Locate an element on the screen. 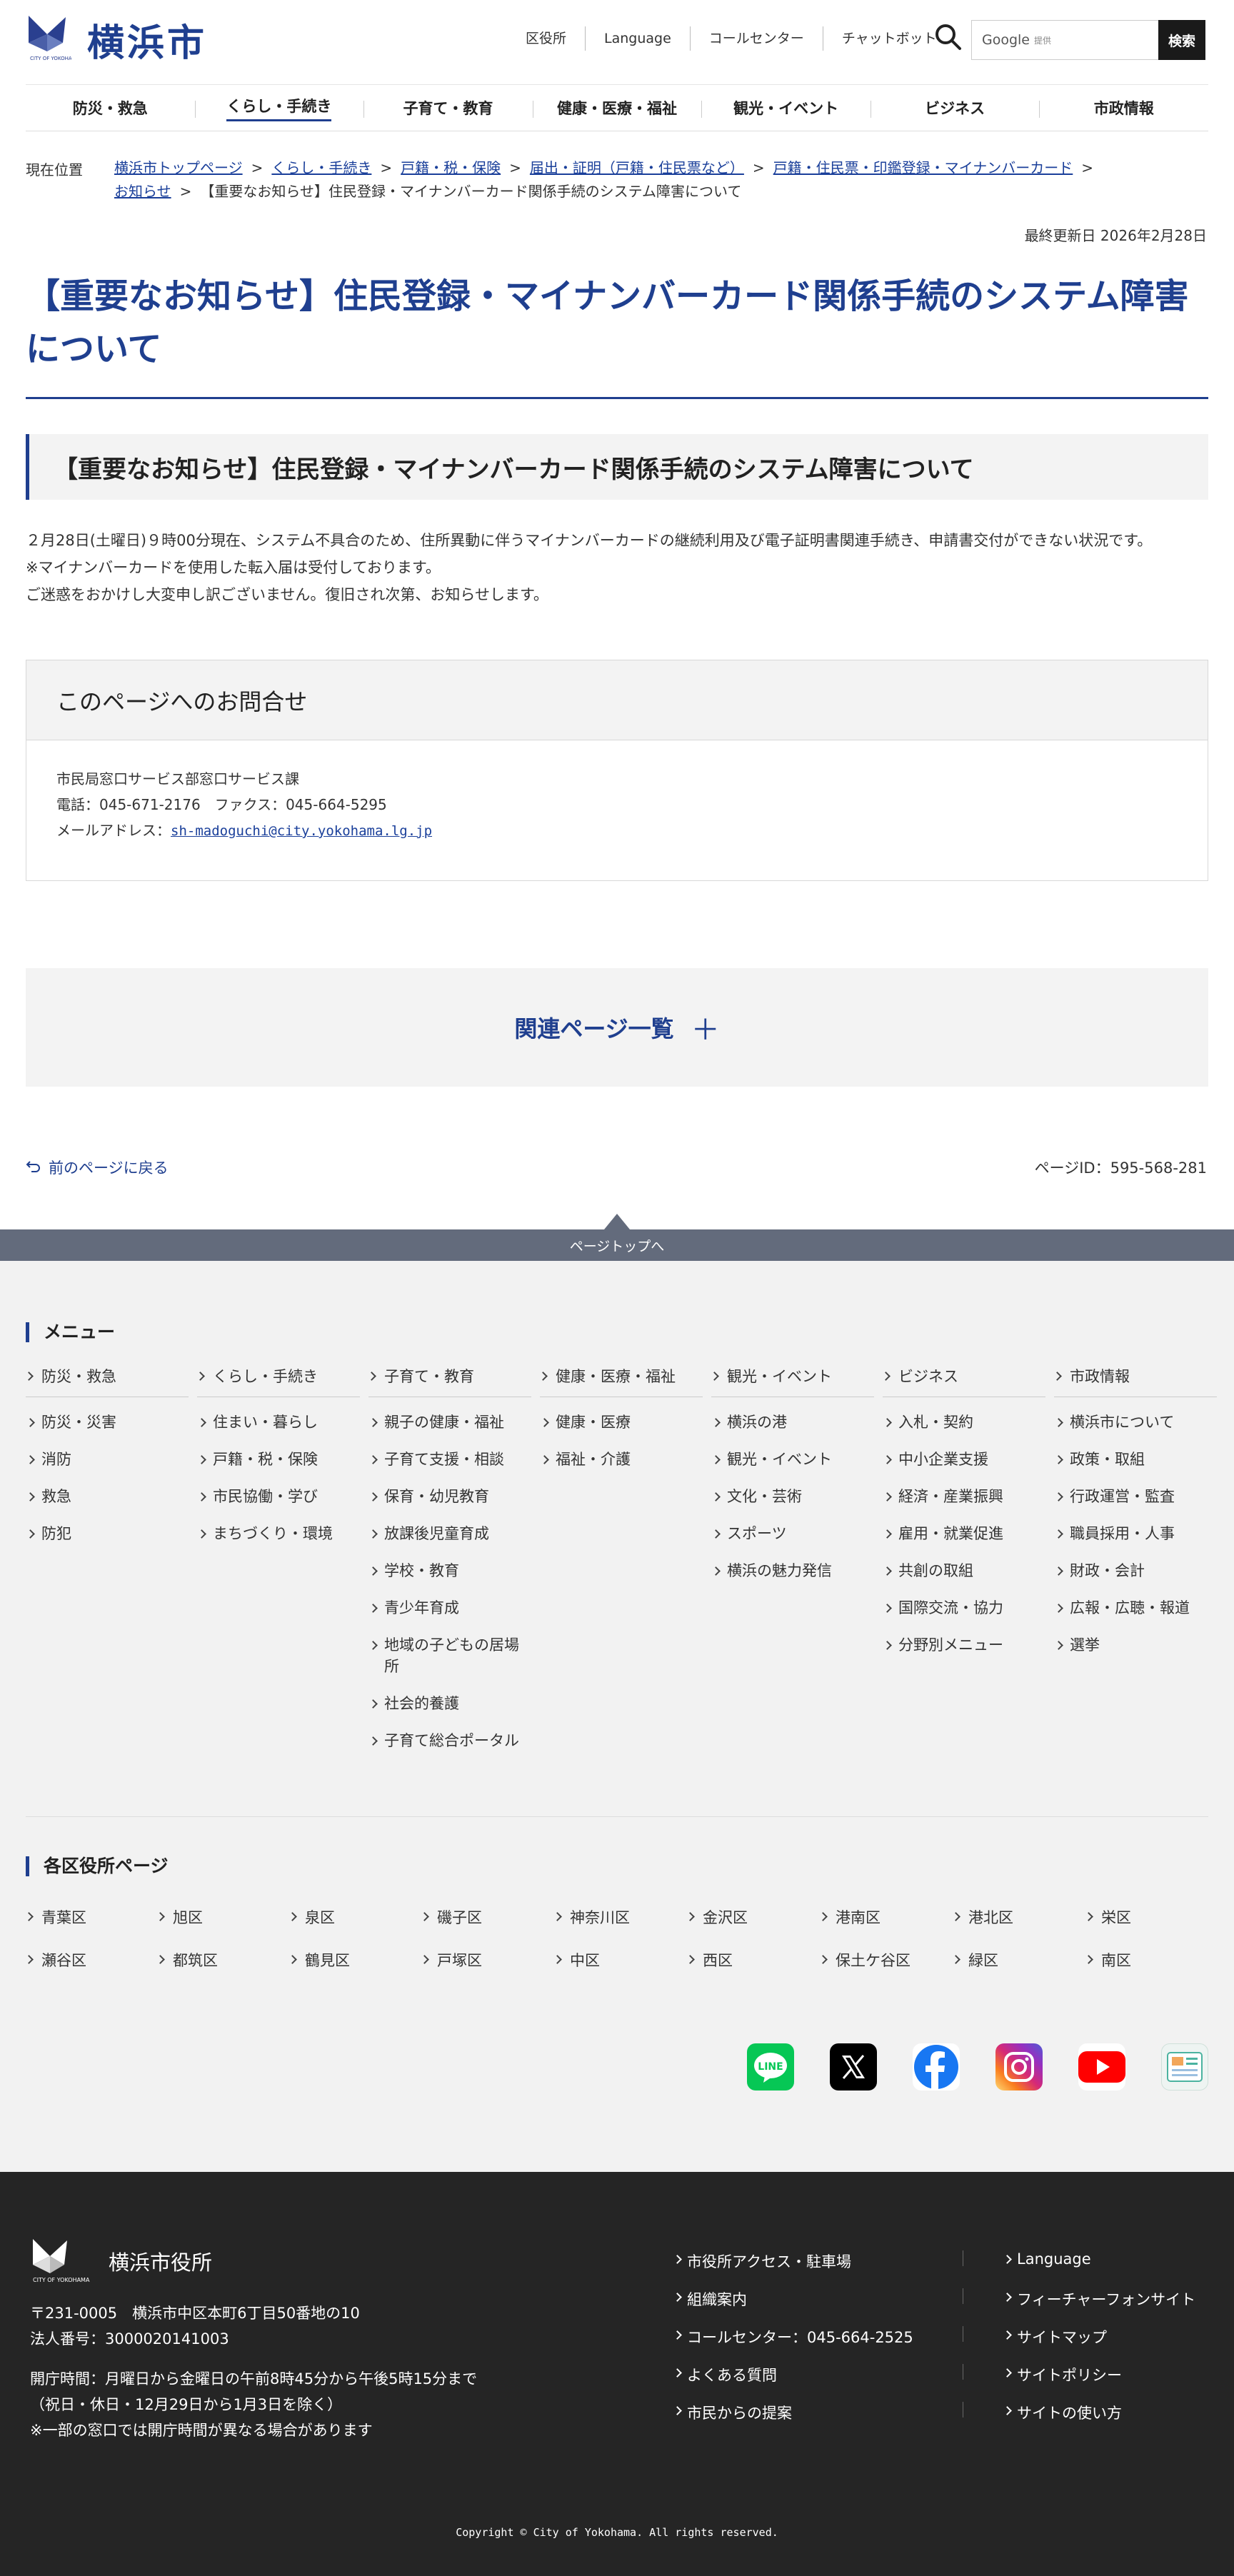 The image size is (1234, 2576). ward-link: 金沢区 is located at coordinates (718, 1917).